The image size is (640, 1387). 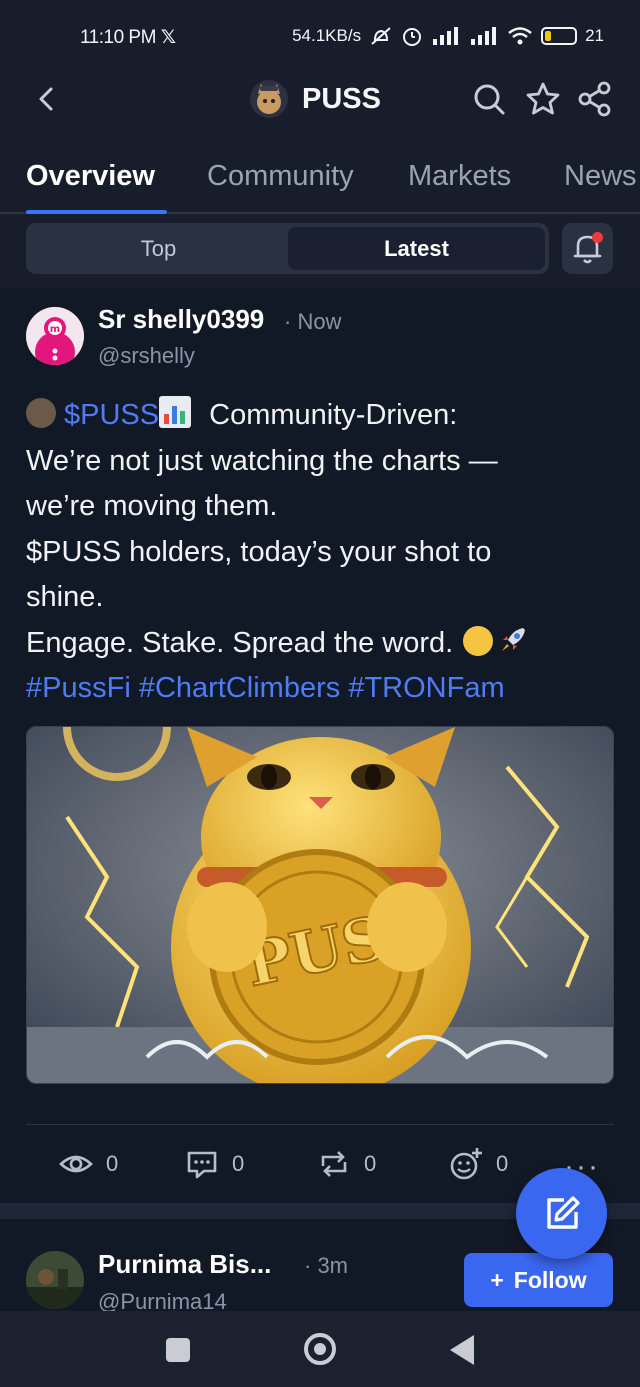 I want to click on post-line-2: We’re not just watching the charts —, so click(x=262, y=460).